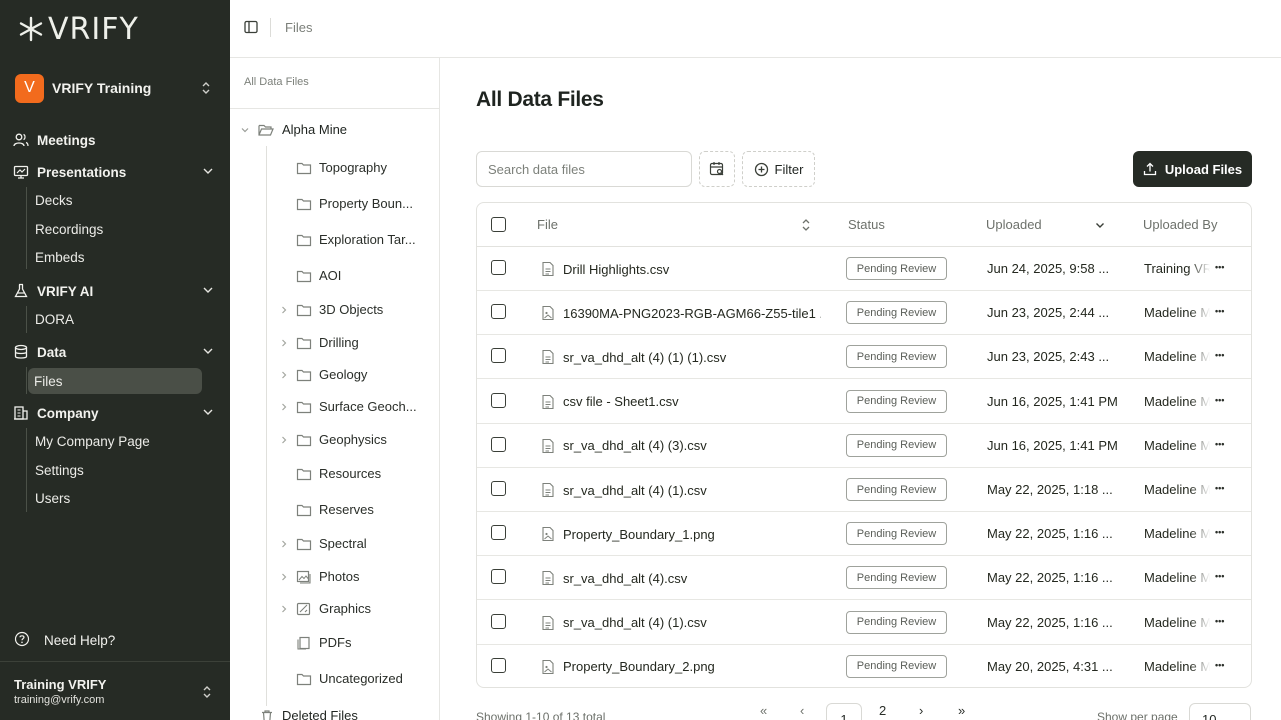 This screenshot has height=720, width=1281. Describe the element at coordinates (54, 319) in the screenshot. I see `nav-dora: DORA` at that location.